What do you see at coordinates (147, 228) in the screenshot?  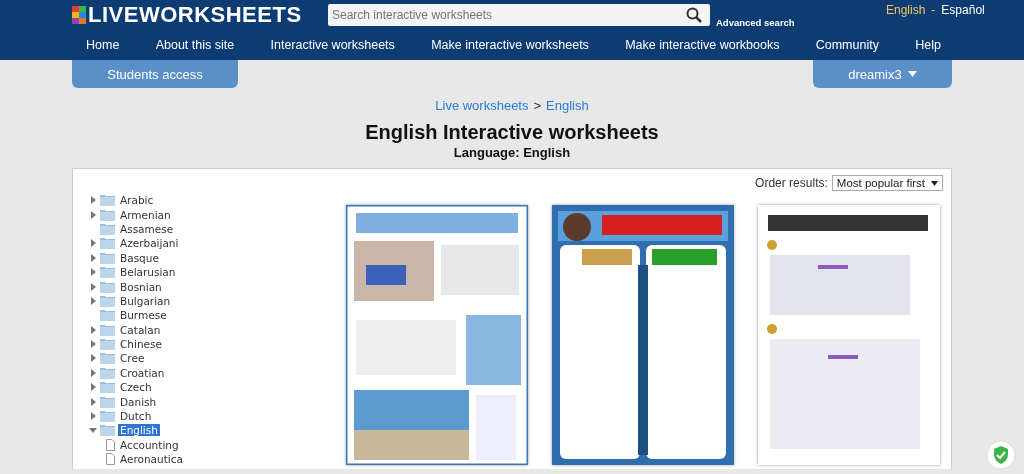 I see `tree-item: Assamese` at bounding box center [147, 228].